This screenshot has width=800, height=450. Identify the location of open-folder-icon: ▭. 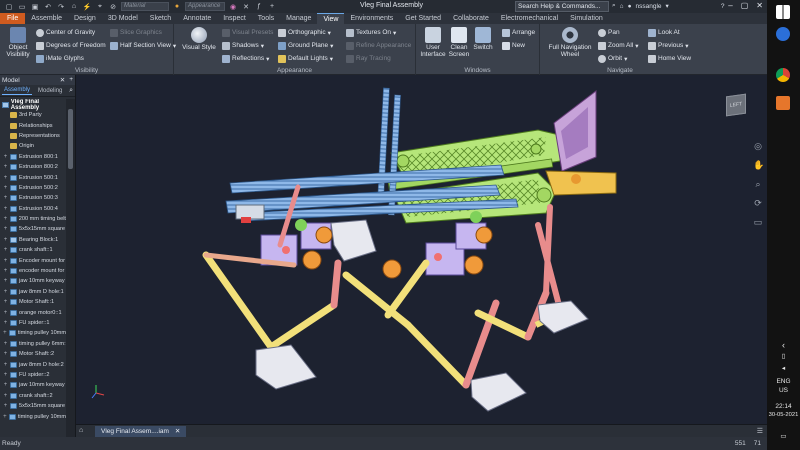
(22, 6).